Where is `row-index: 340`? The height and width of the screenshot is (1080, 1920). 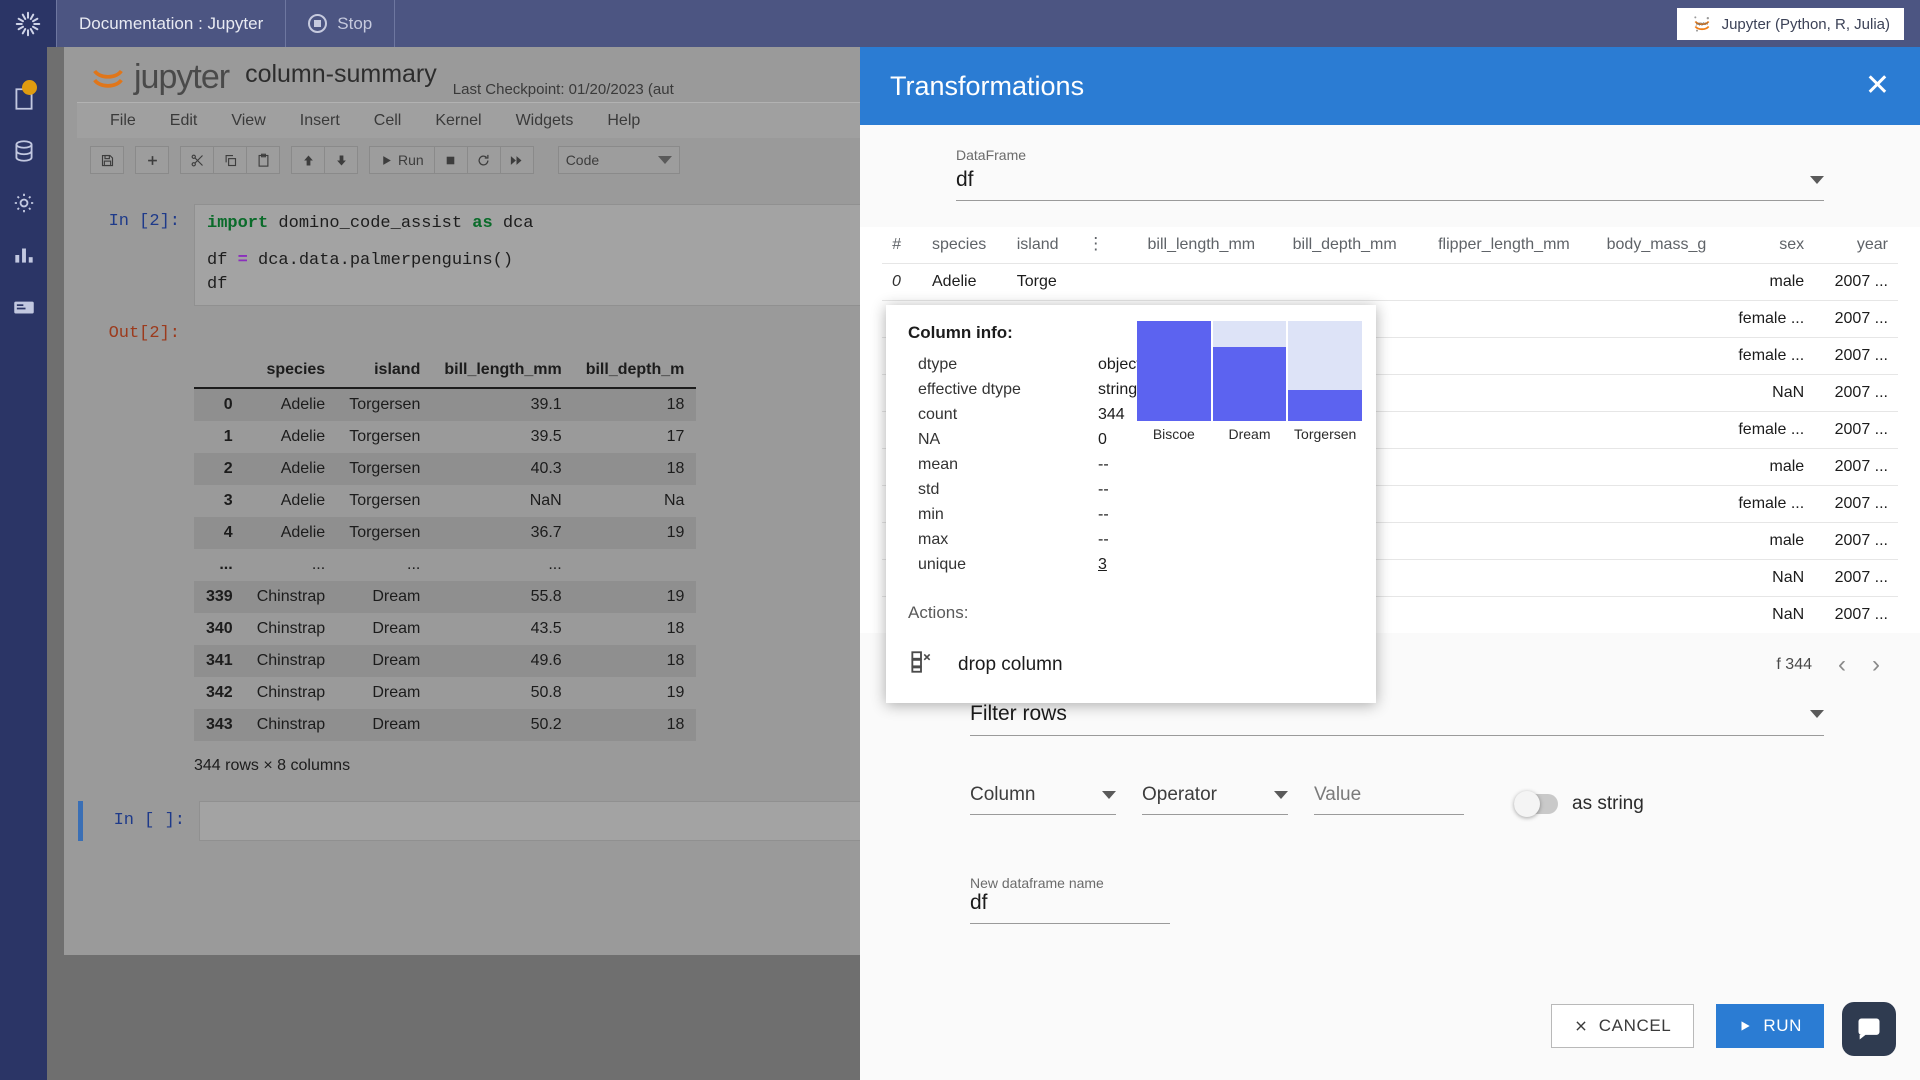
row-index: 340 is located at coordinates (219, 628).